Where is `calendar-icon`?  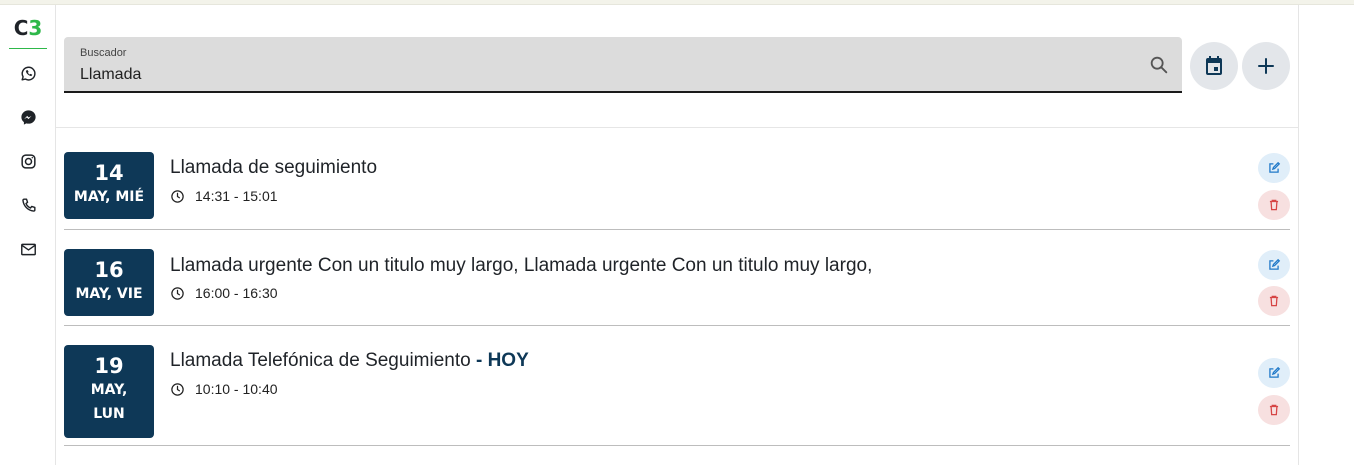 calendar-icon is located at coordinates (1214, 65).